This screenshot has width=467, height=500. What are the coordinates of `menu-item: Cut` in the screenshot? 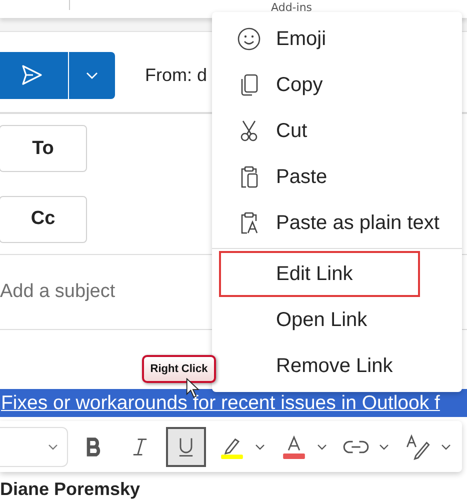 It's located at (337, 131).